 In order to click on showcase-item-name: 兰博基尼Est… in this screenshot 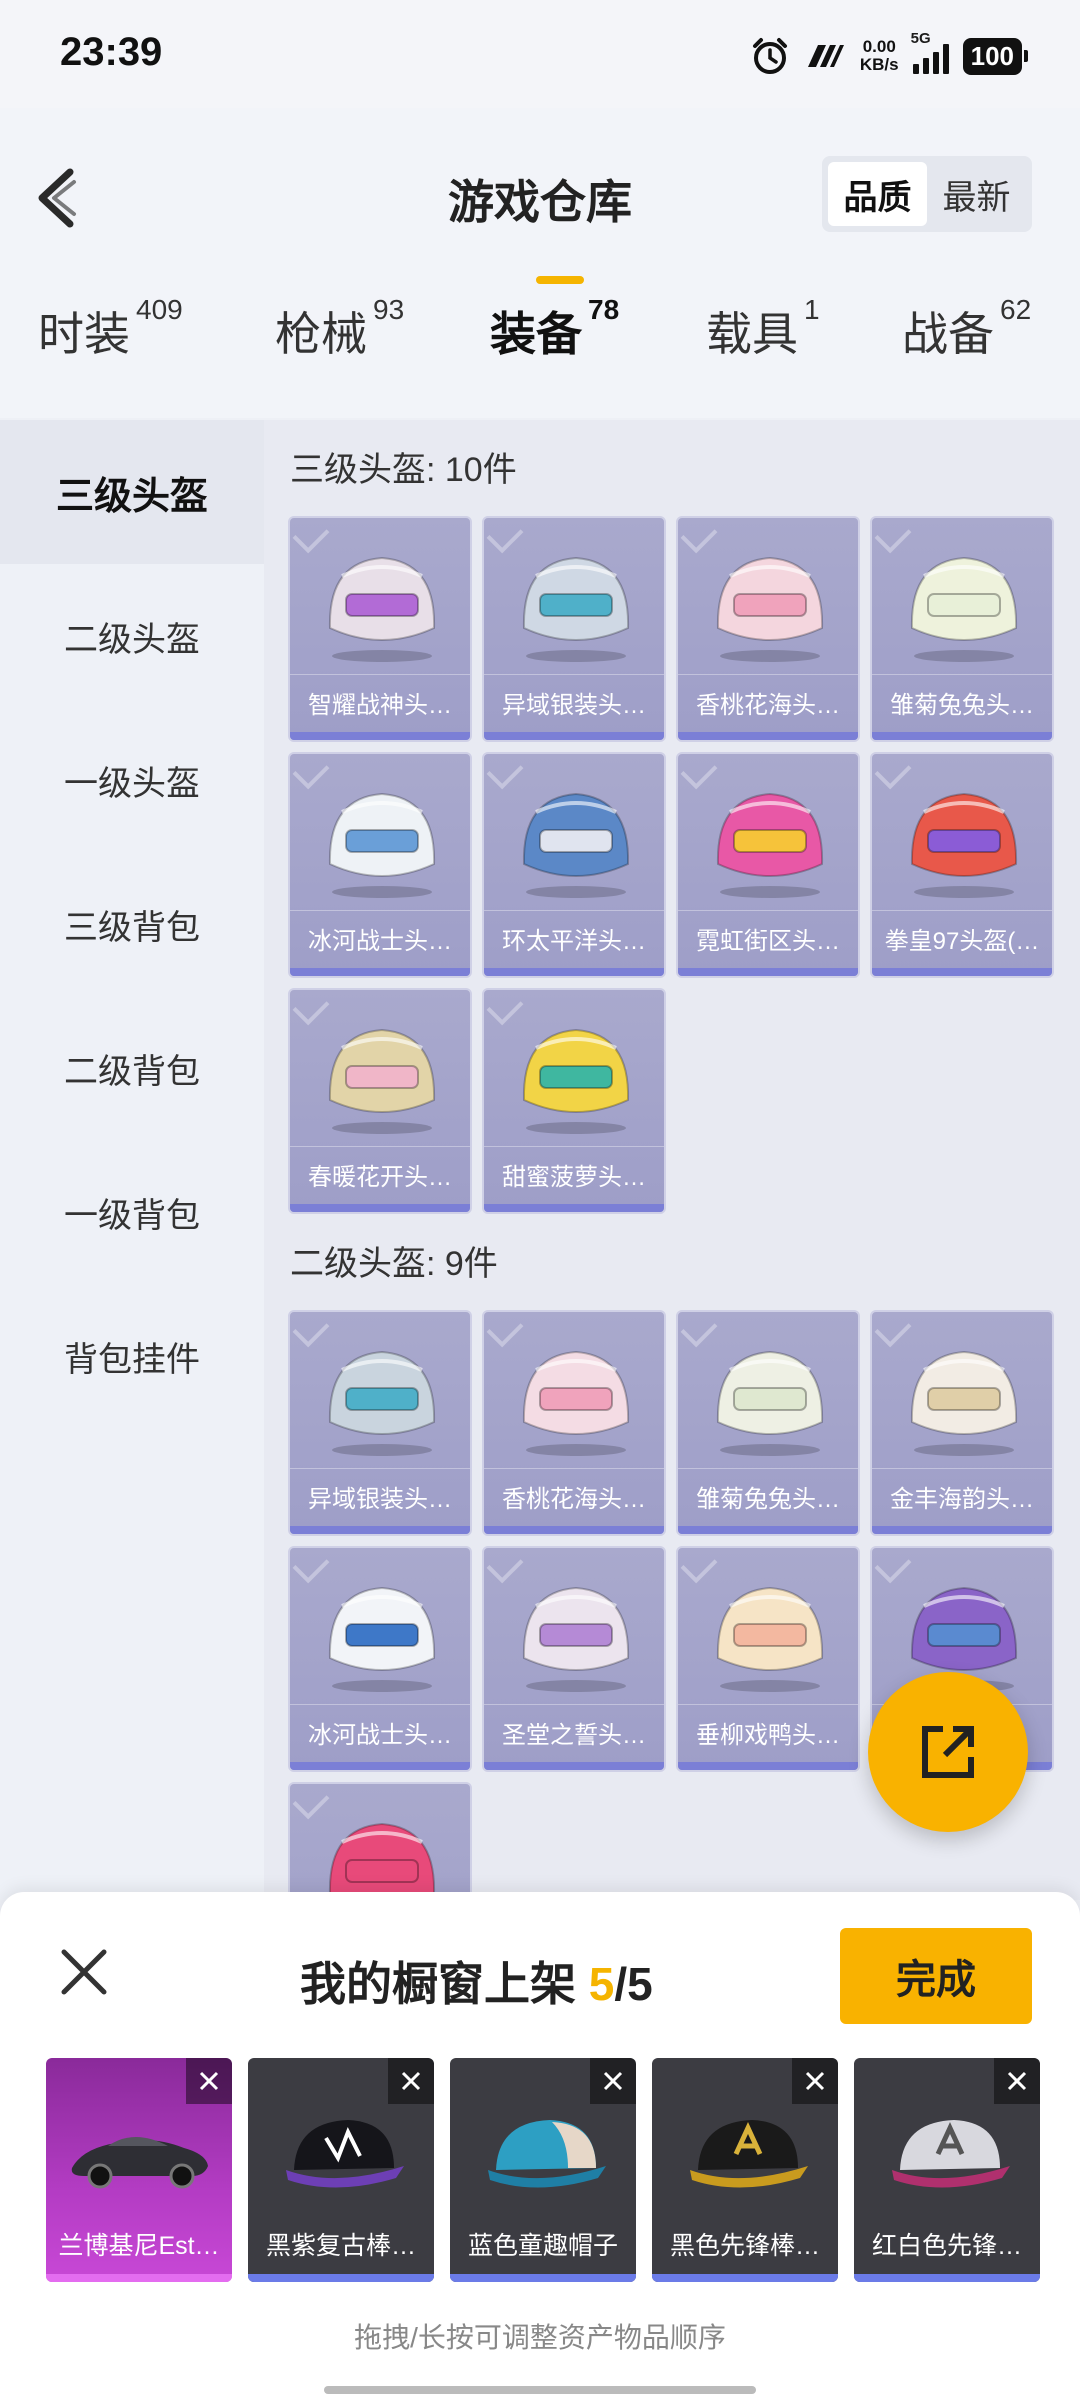, I will do `click(139, 2246)`.